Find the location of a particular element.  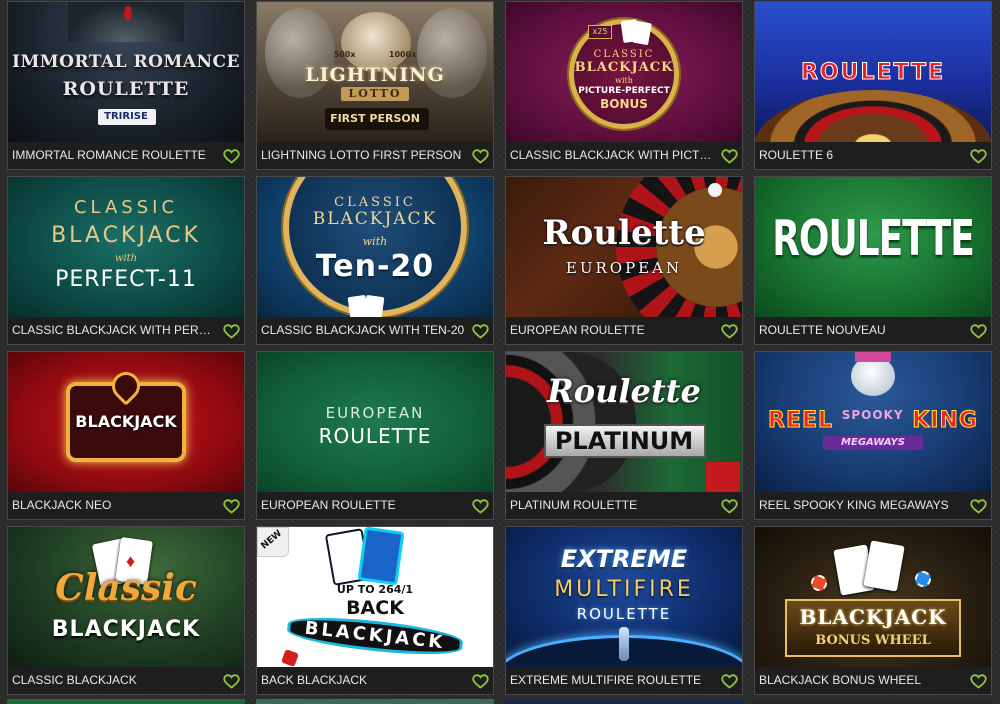

logo-line: Ten-20 is located at coordinates (375, 266).